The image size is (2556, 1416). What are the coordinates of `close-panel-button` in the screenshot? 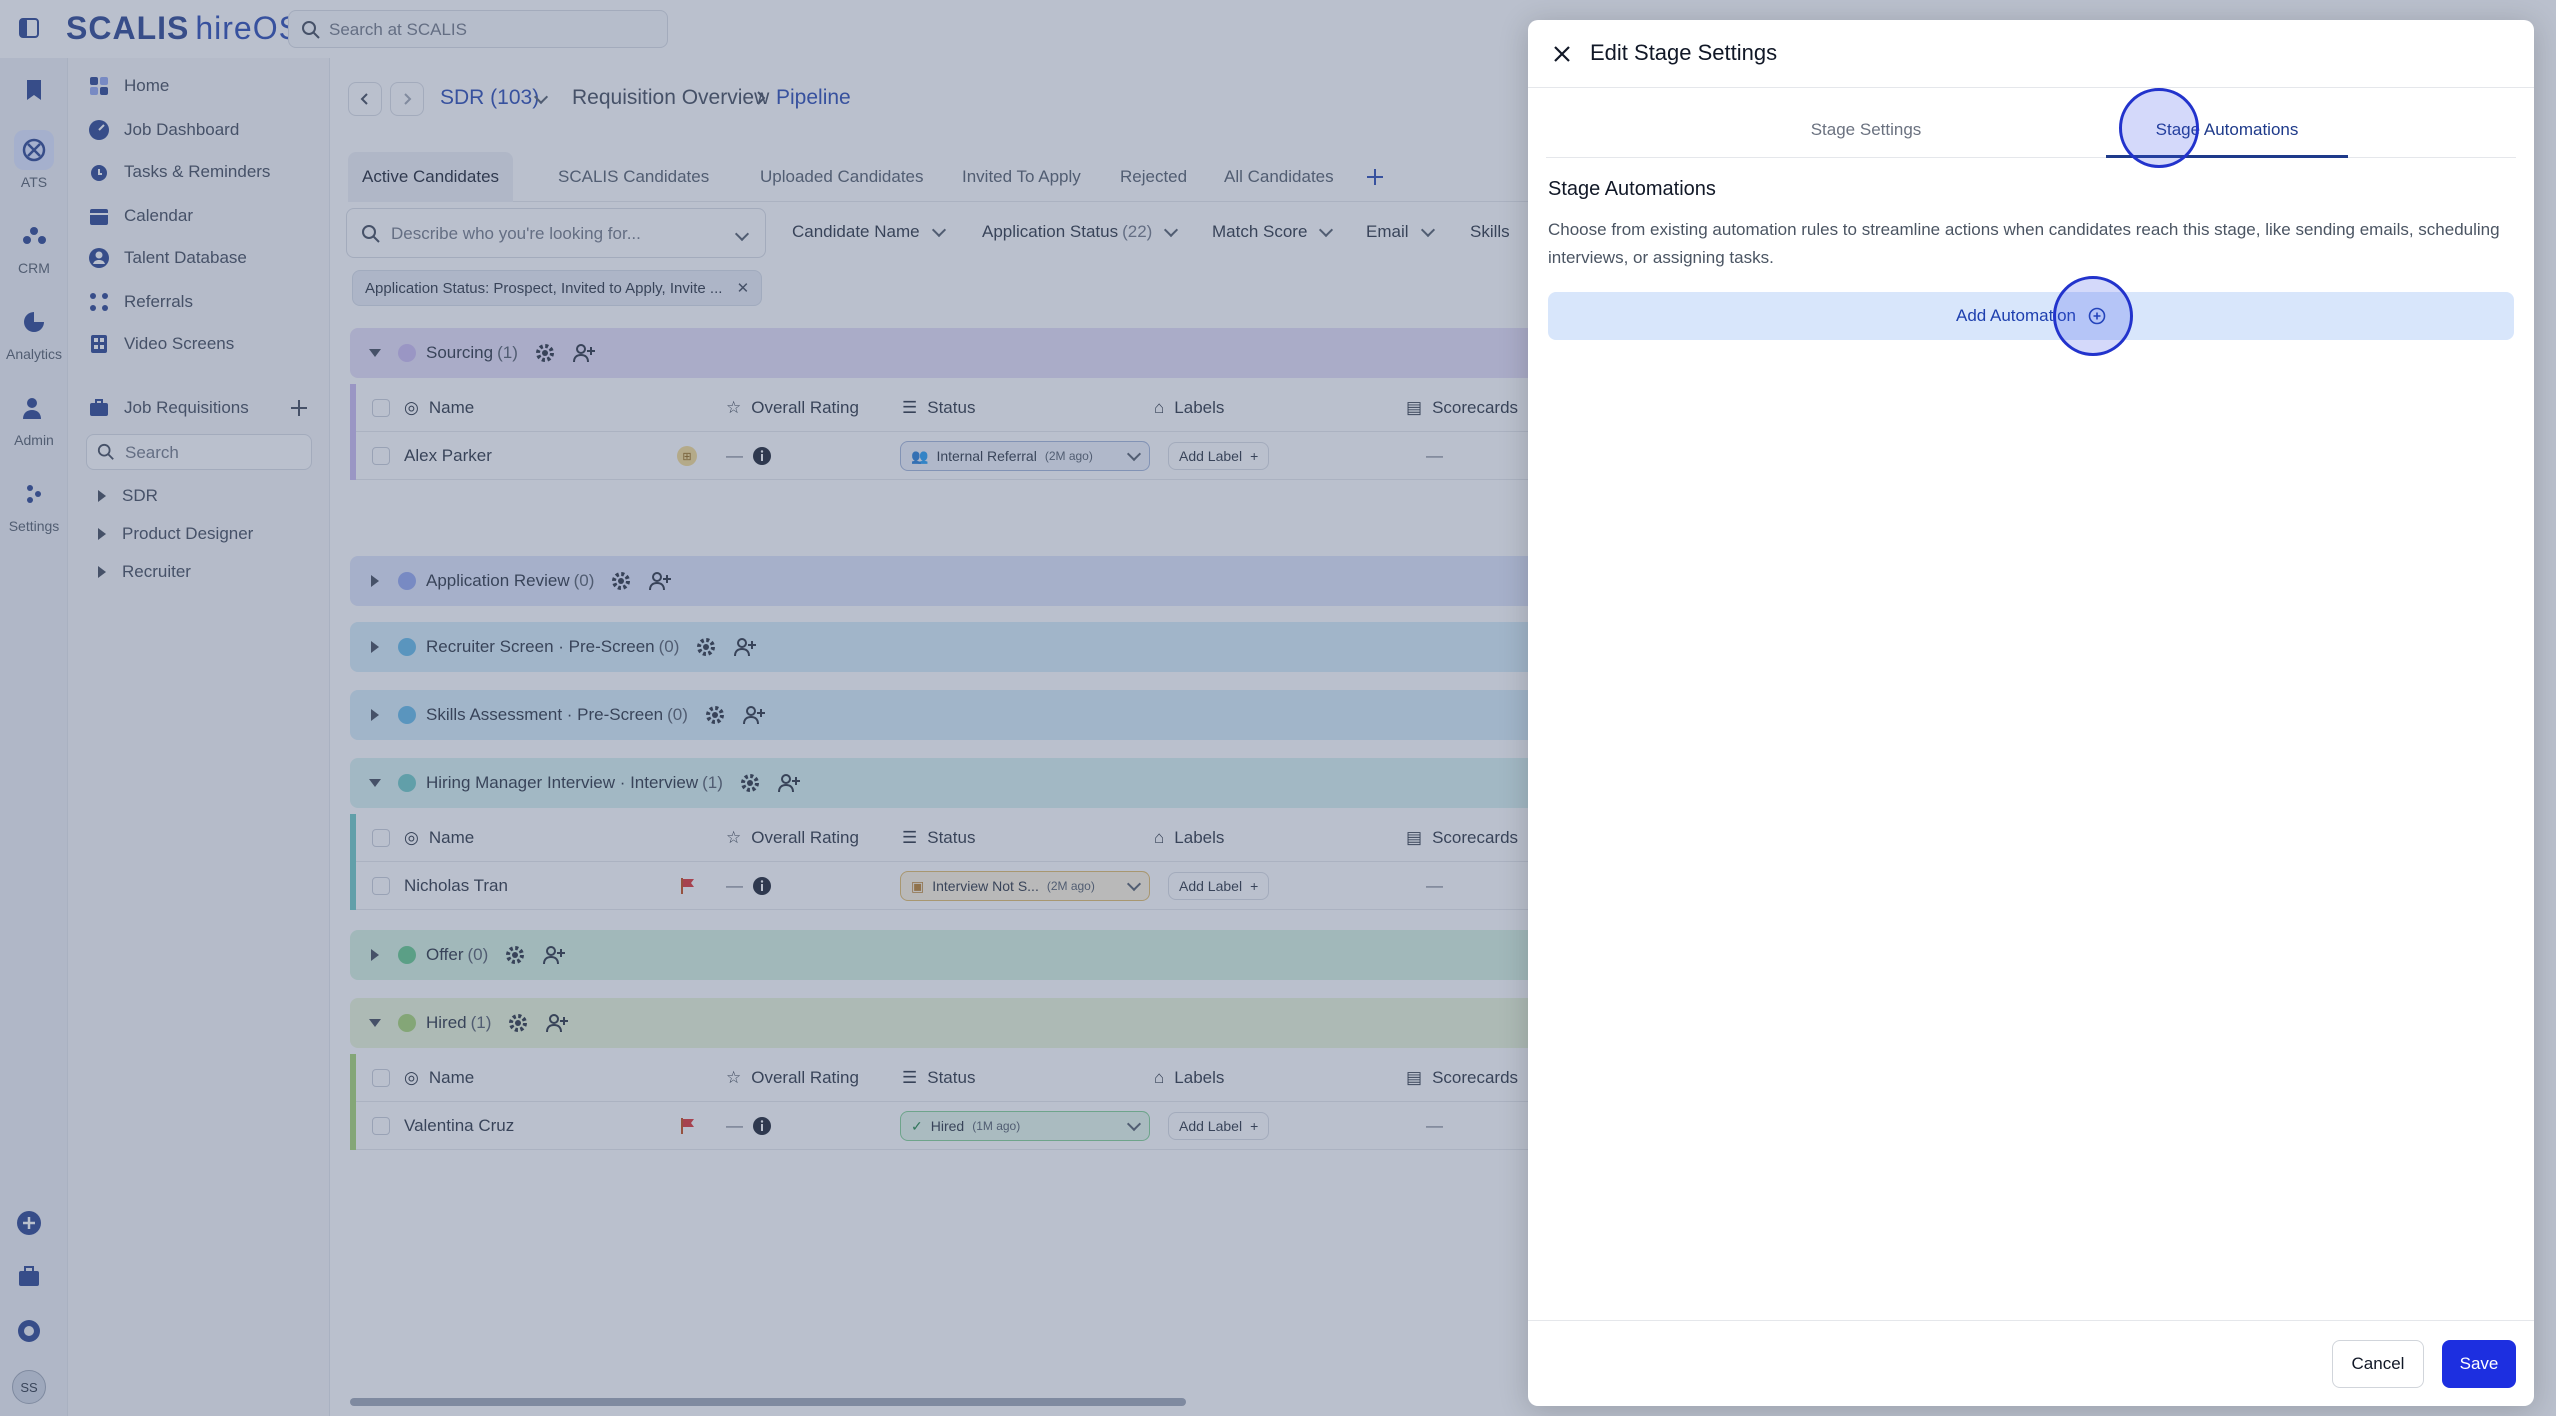 It's located at (1562, 54).